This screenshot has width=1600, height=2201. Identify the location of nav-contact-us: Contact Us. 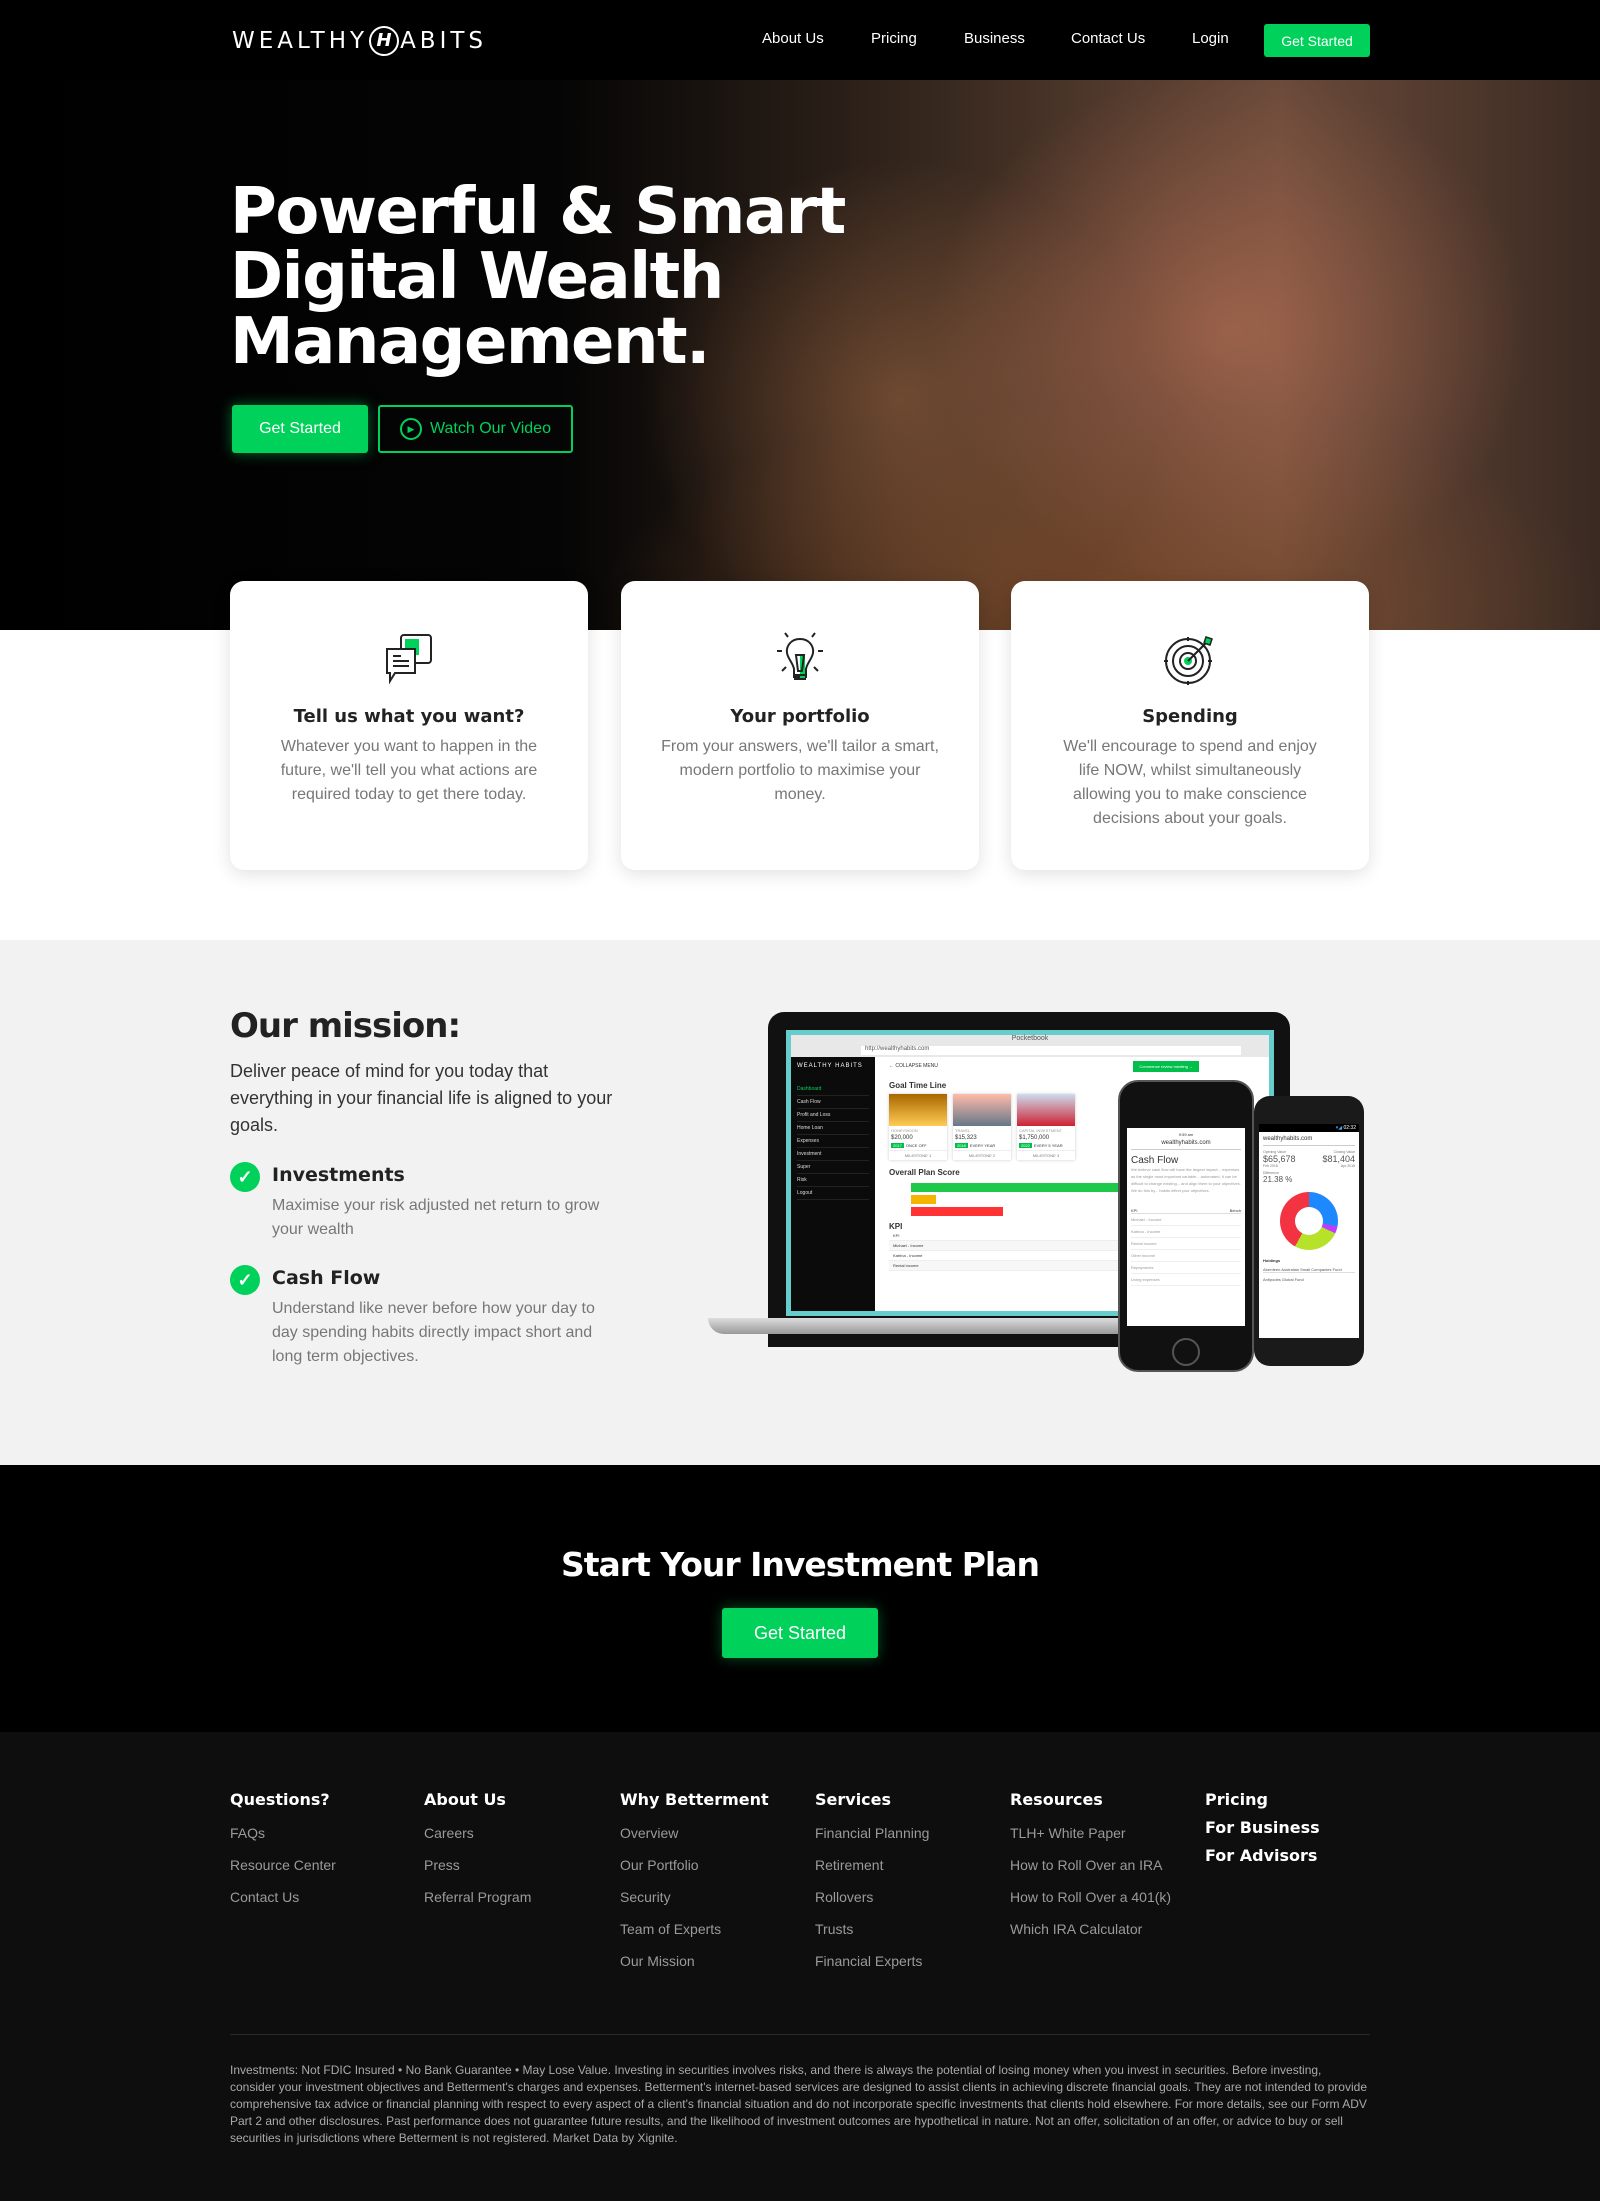
(1108, 38).